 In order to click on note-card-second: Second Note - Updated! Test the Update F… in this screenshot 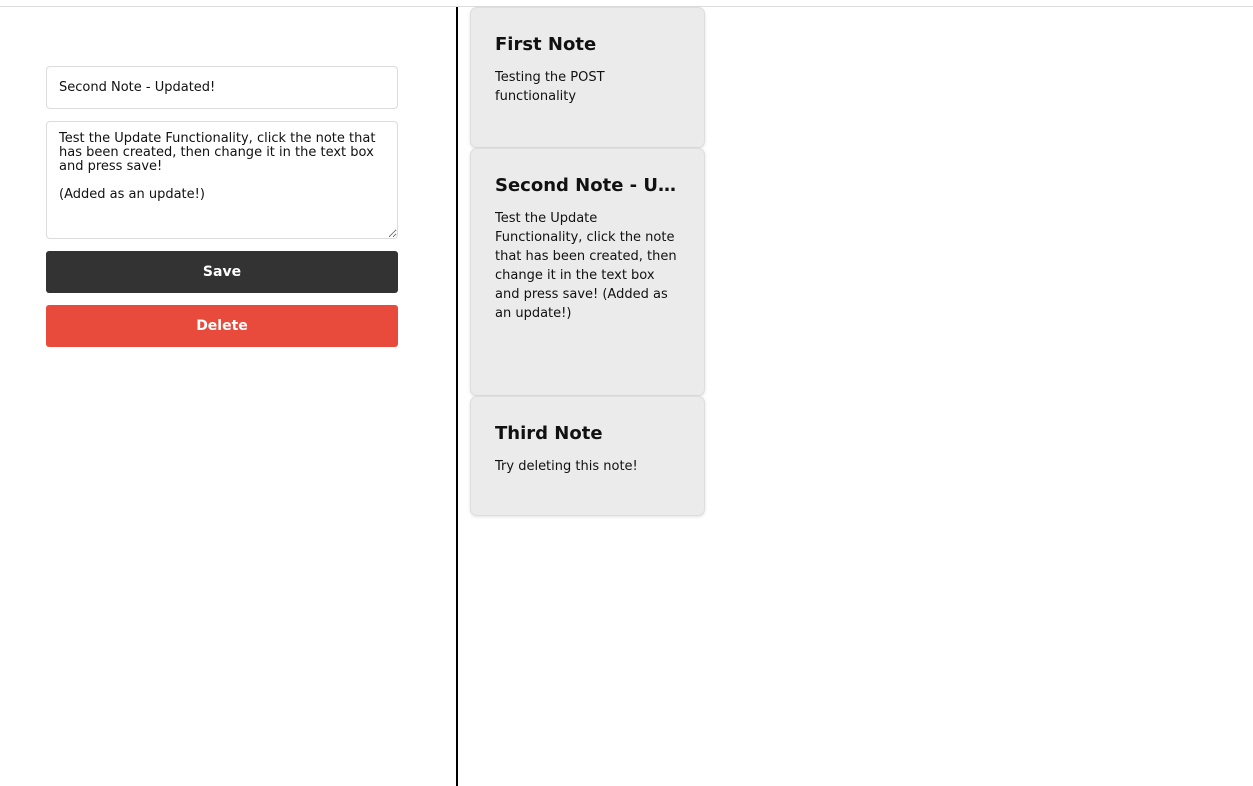, I will do `click(587, 272)`.